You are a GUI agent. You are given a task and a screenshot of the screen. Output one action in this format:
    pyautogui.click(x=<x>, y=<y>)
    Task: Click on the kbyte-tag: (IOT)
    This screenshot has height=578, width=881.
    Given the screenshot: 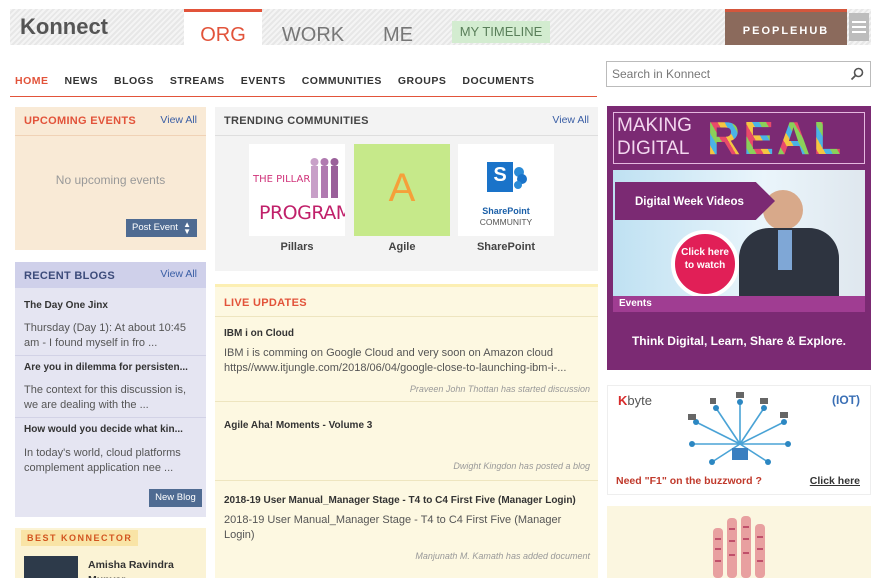 What is the action you would take?
    pyautogui.click(x=846, y=400)
    